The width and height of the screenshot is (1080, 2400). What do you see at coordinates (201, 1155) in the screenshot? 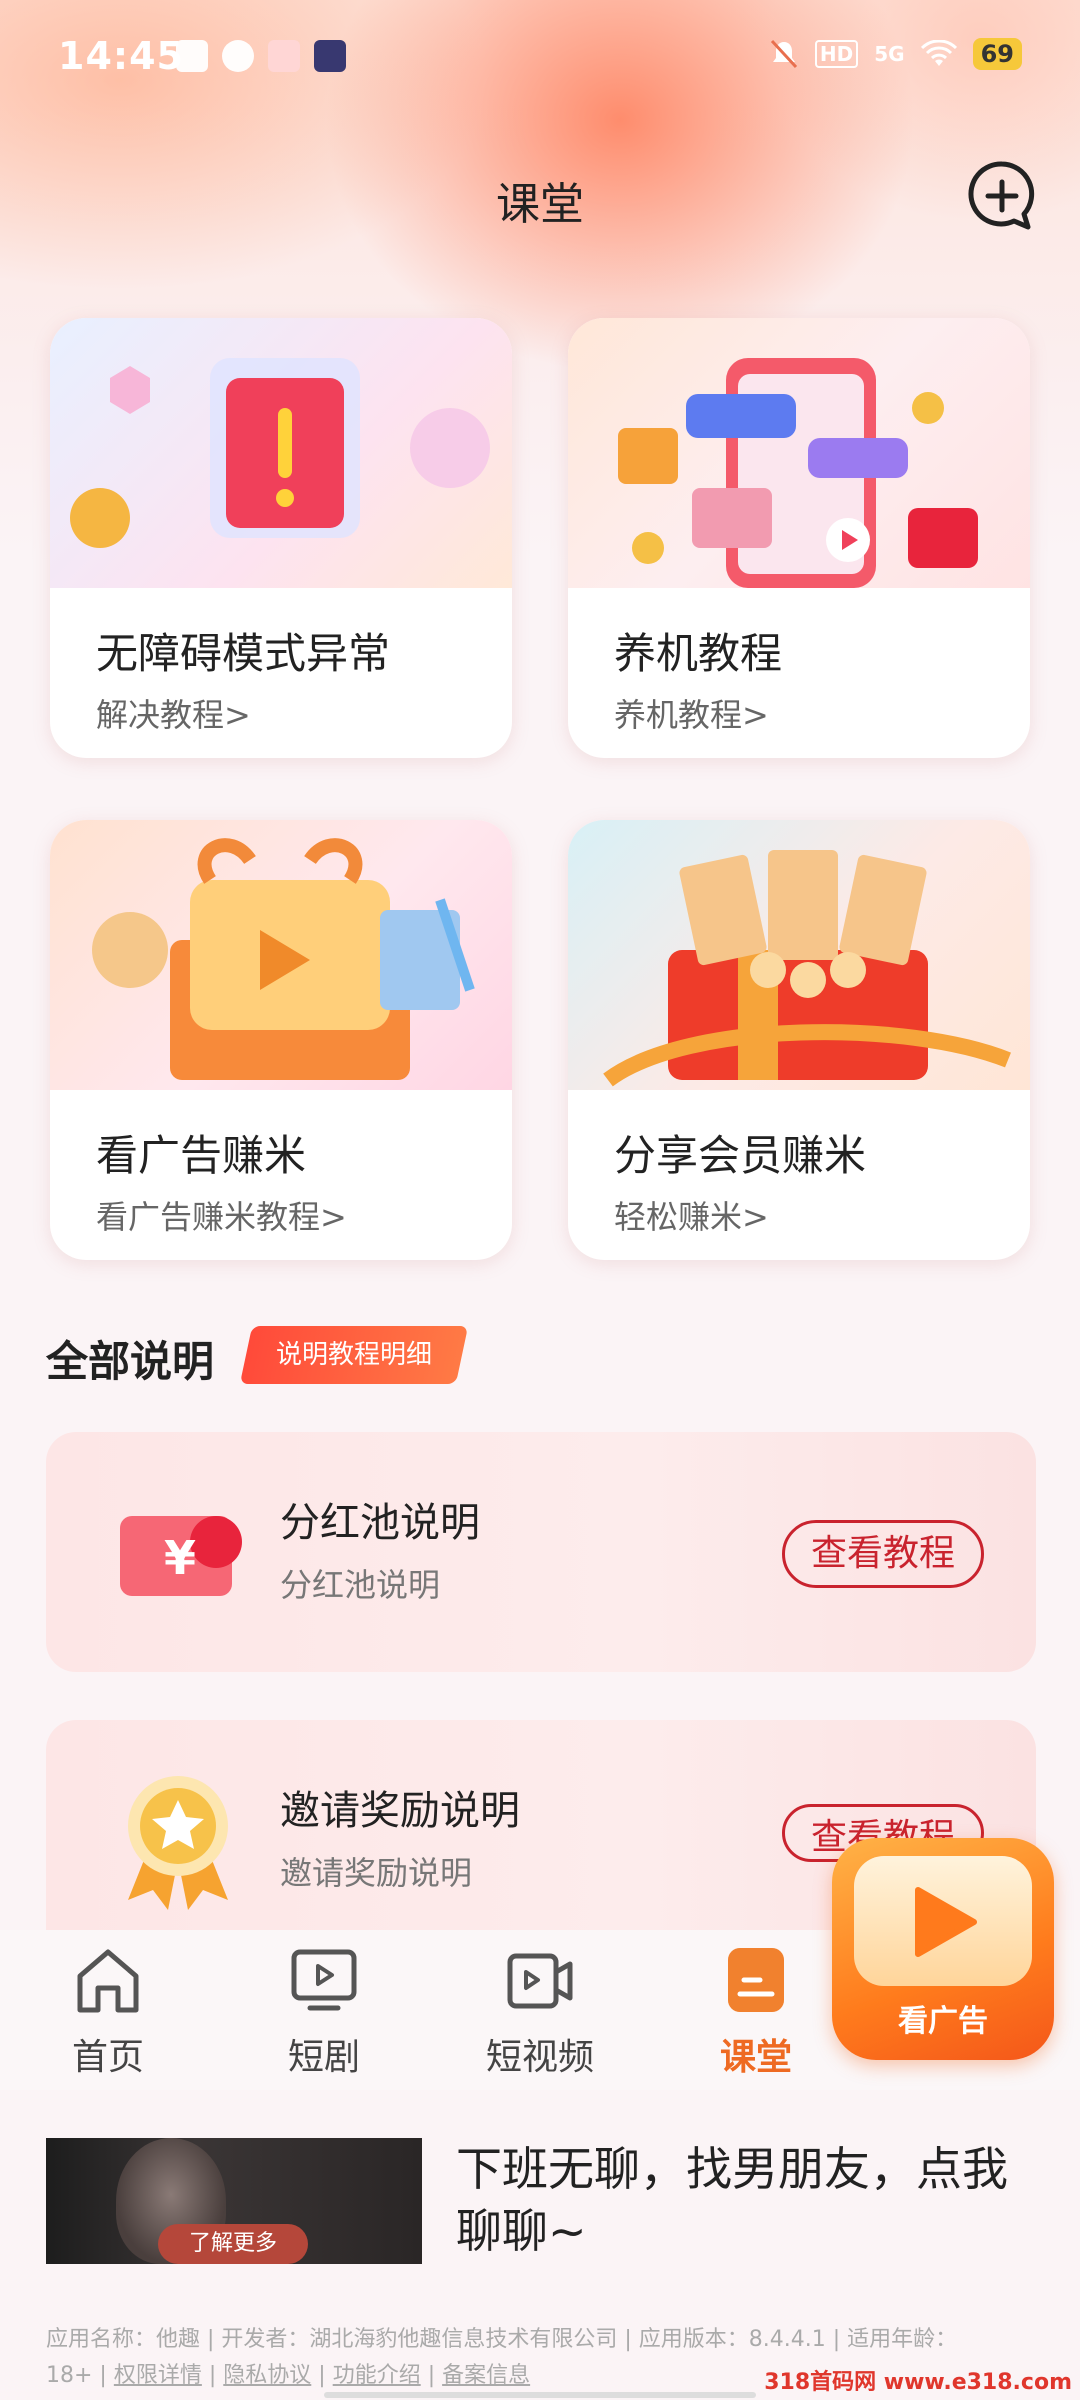
I see `card-title: 看广告赚米` at bounding box center [201, 1155].